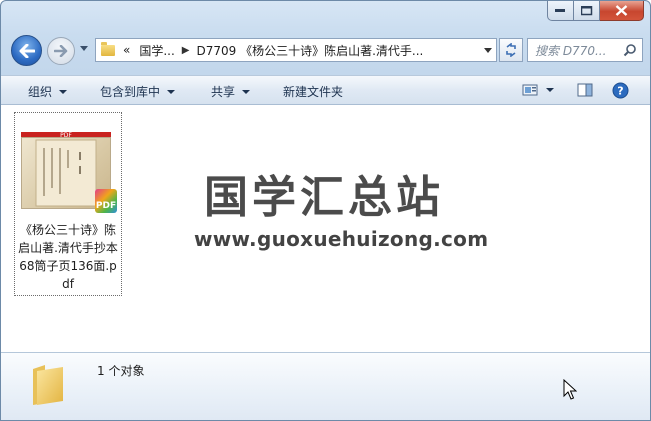 The width and height of the screenshot is (651, 421). I want to click on back-arrow-icon, so click(27, 50).